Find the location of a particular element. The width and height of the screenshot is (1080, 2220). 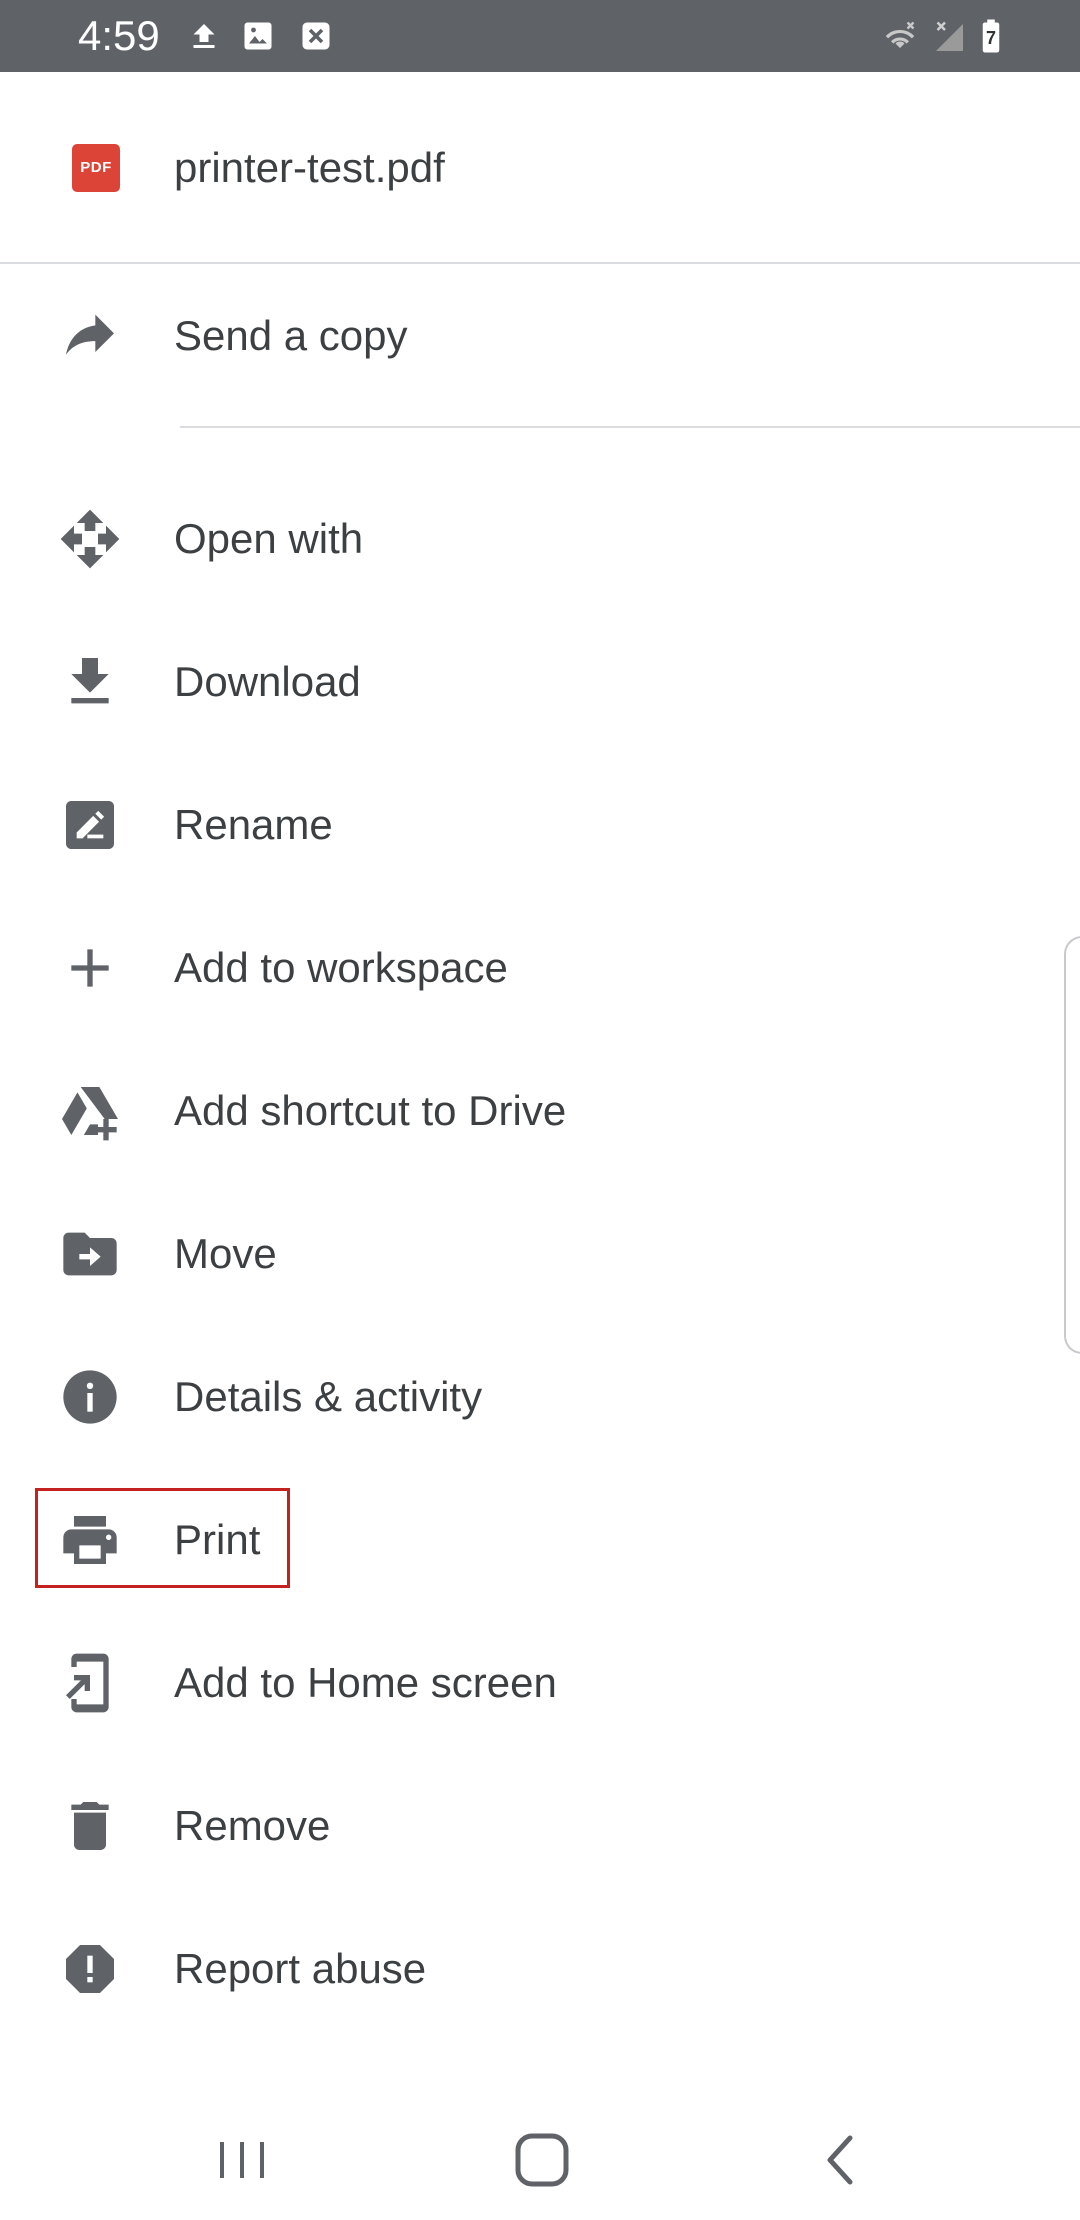

menu-item-rename: Rename is located at coordinates (540, 824).